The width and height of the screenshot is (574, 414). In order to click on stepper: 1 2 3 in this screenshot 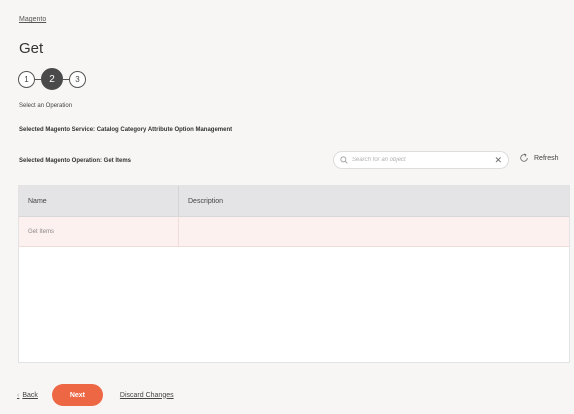, I will do `click(52, 79)`.